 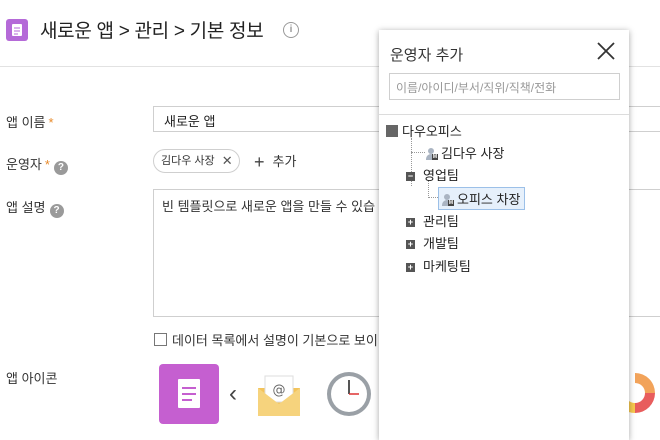 What do you see at coordinates (504, 114) in the screenshot?
I see `divider` at bounding box center [504, 114].